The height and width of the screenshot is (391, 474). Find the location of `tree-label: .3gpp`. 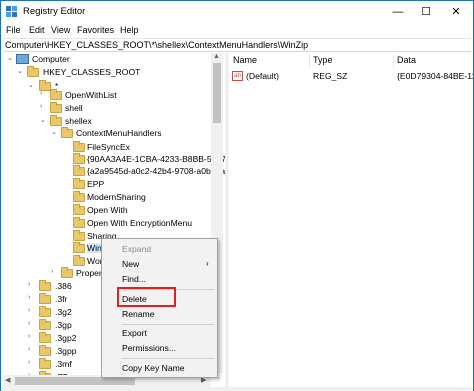

tree-label: .3gpp is located at coordinates (66, 351).